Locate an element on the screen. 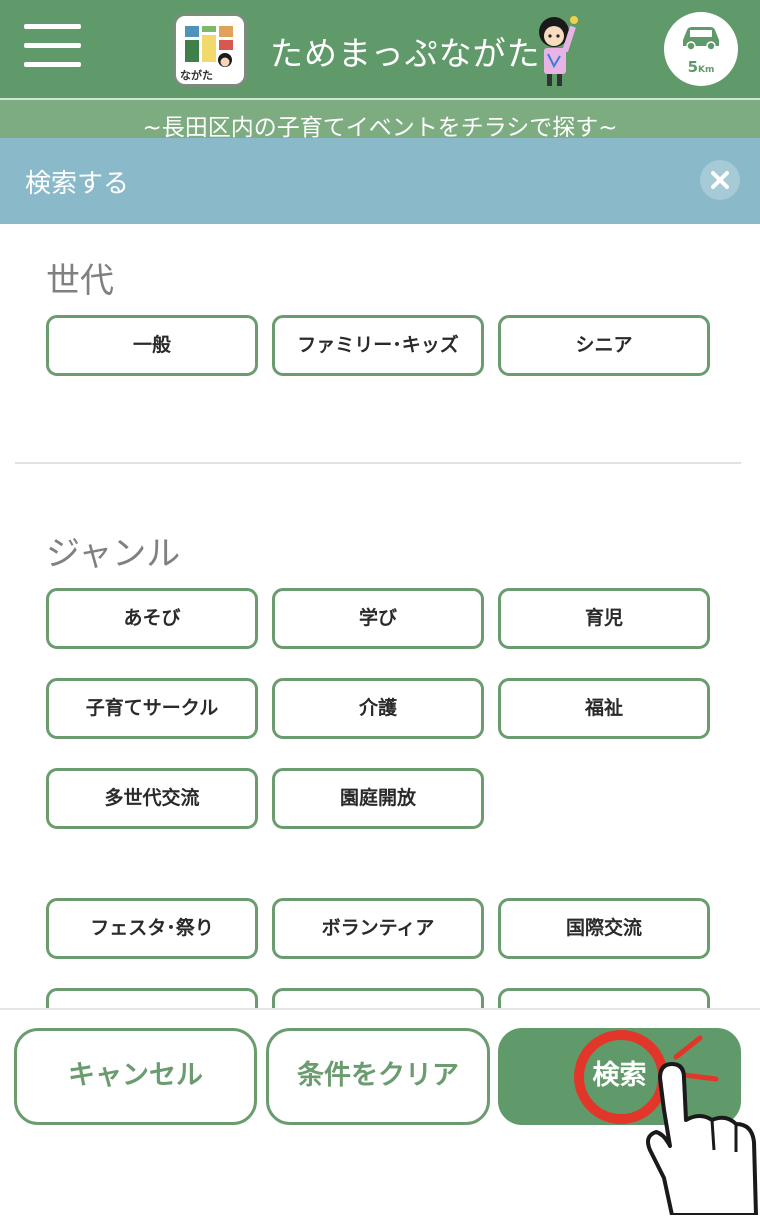 The image size is (760, 1217). cancel-button: キャンセル is located at coordinates (135, 1076).